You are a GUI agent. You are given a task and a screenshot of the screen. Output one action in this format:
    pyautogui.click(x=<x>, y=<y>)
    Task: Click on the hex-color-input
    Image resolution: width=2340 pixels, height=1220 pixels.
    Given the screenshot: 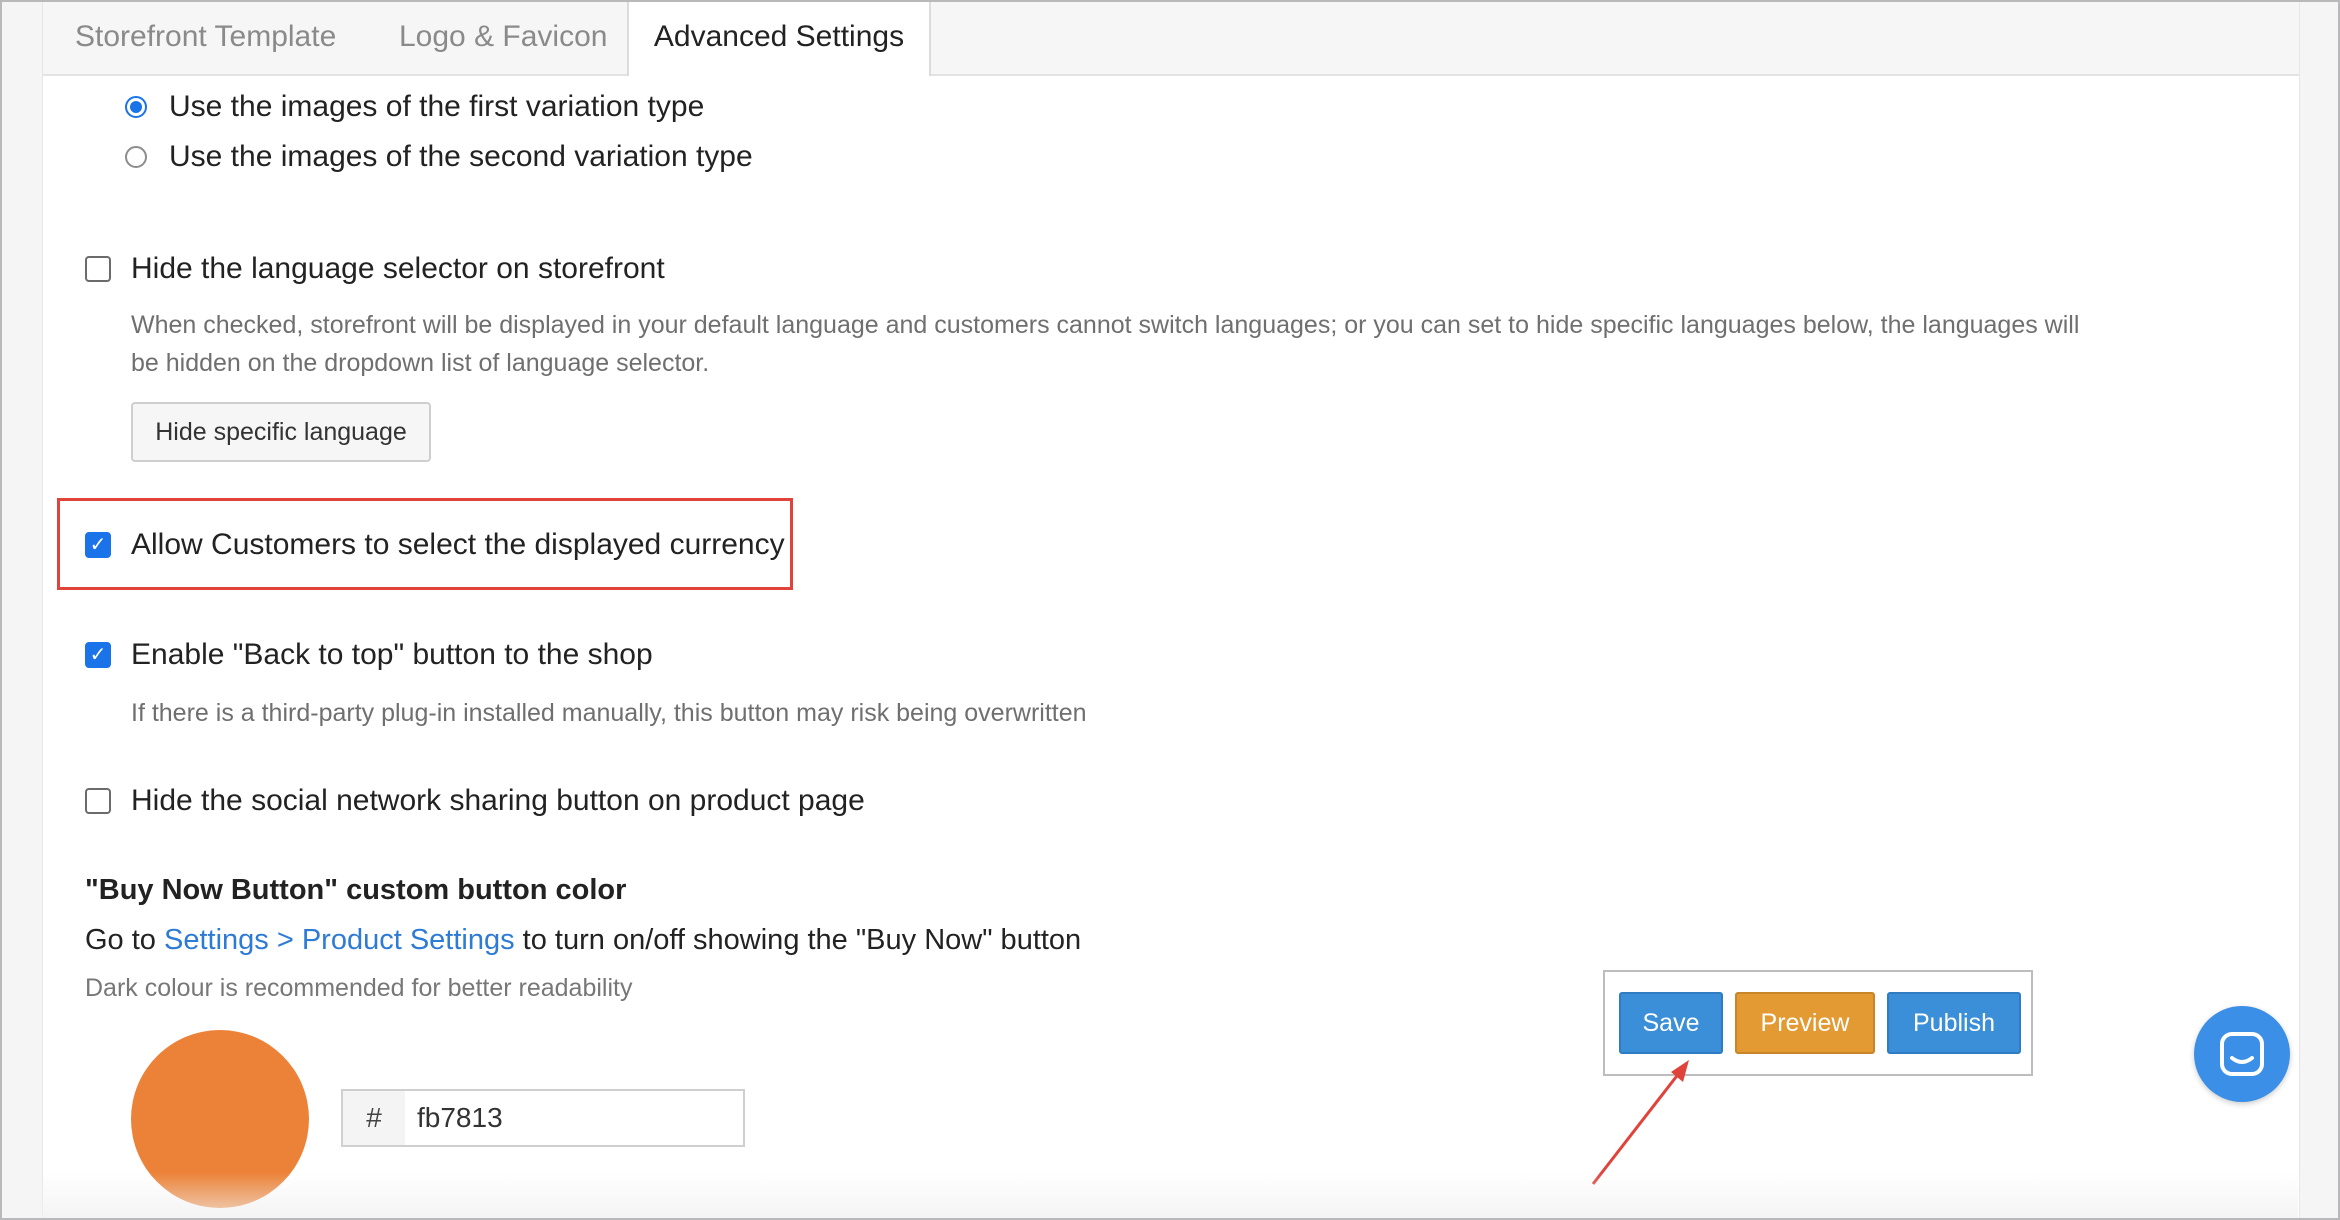 What is the action you would take?
    pyautogui.click(x=575, y=1118)
    